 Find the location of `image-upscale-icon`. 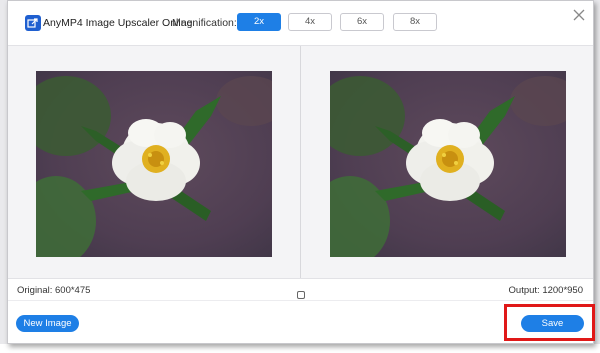

image-upscale-icon is located at coordinates (33, 23).